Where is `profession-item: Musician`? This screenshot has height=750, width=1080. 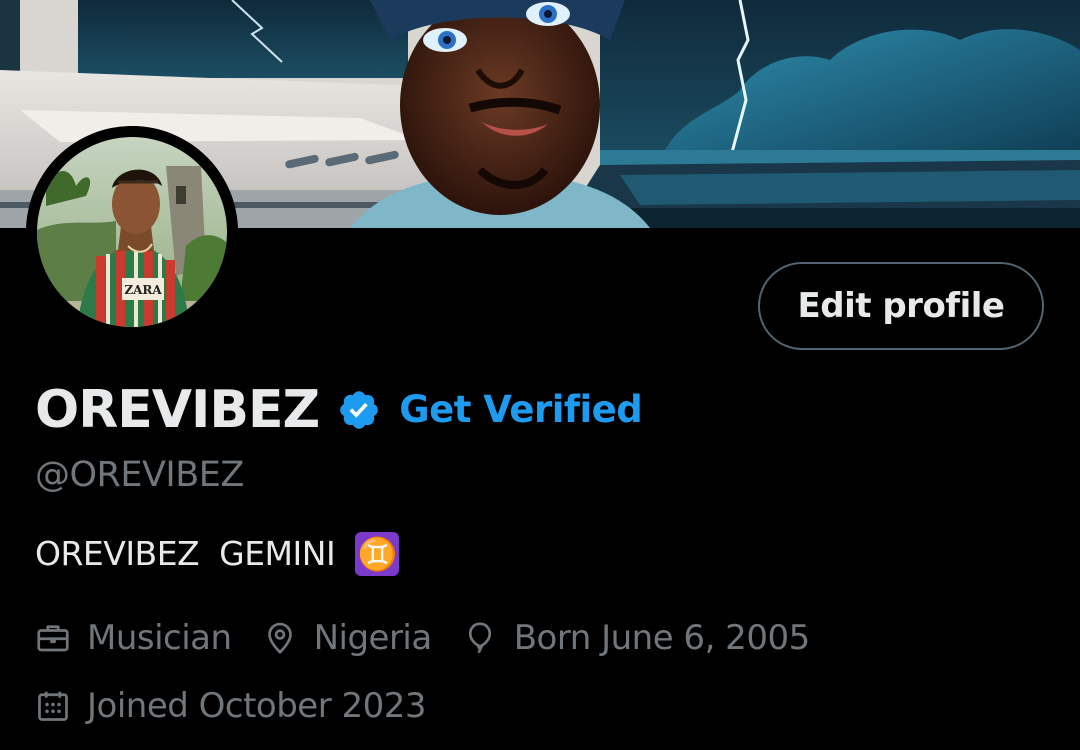 profession-item: Musician is located at coordinates (133, 638).